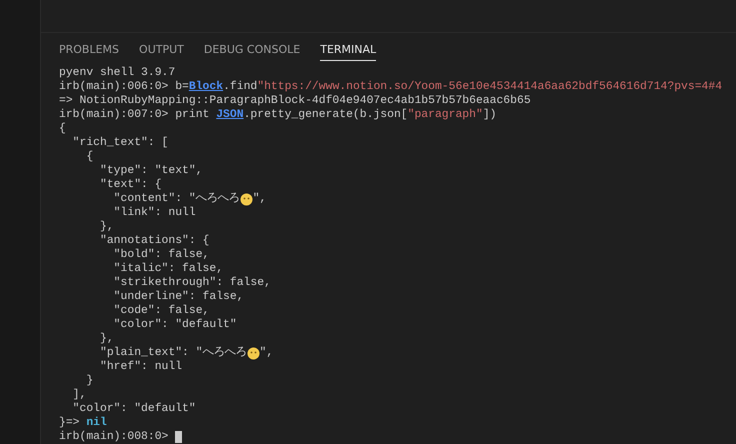 The image size is (736, 444). Describe the element at coordinates (168, 269) in the screenshot. I see `terminal-line: "italic": false,` at that location.